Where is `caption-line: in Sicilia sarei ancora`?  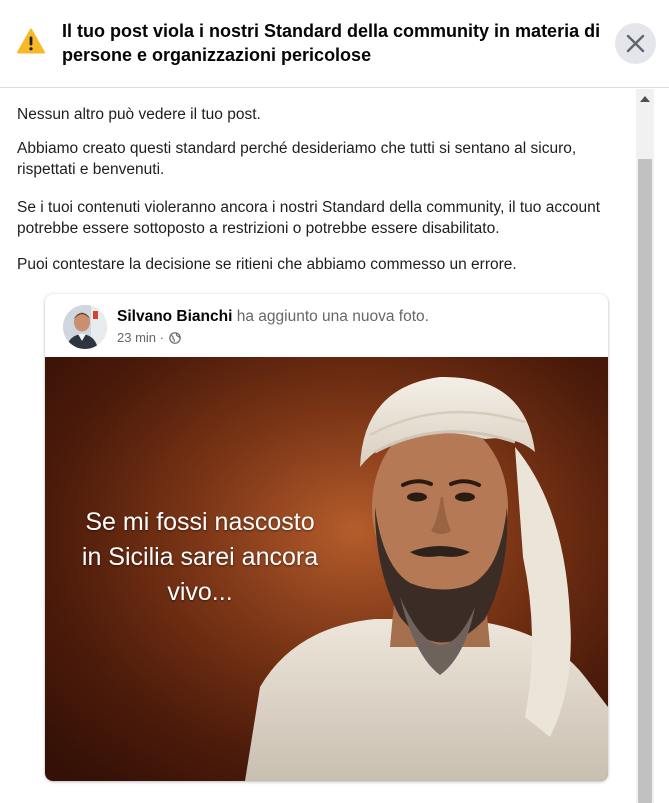
caption-line: in Sicilia sarei ancora is located at coordinates (200, 557).